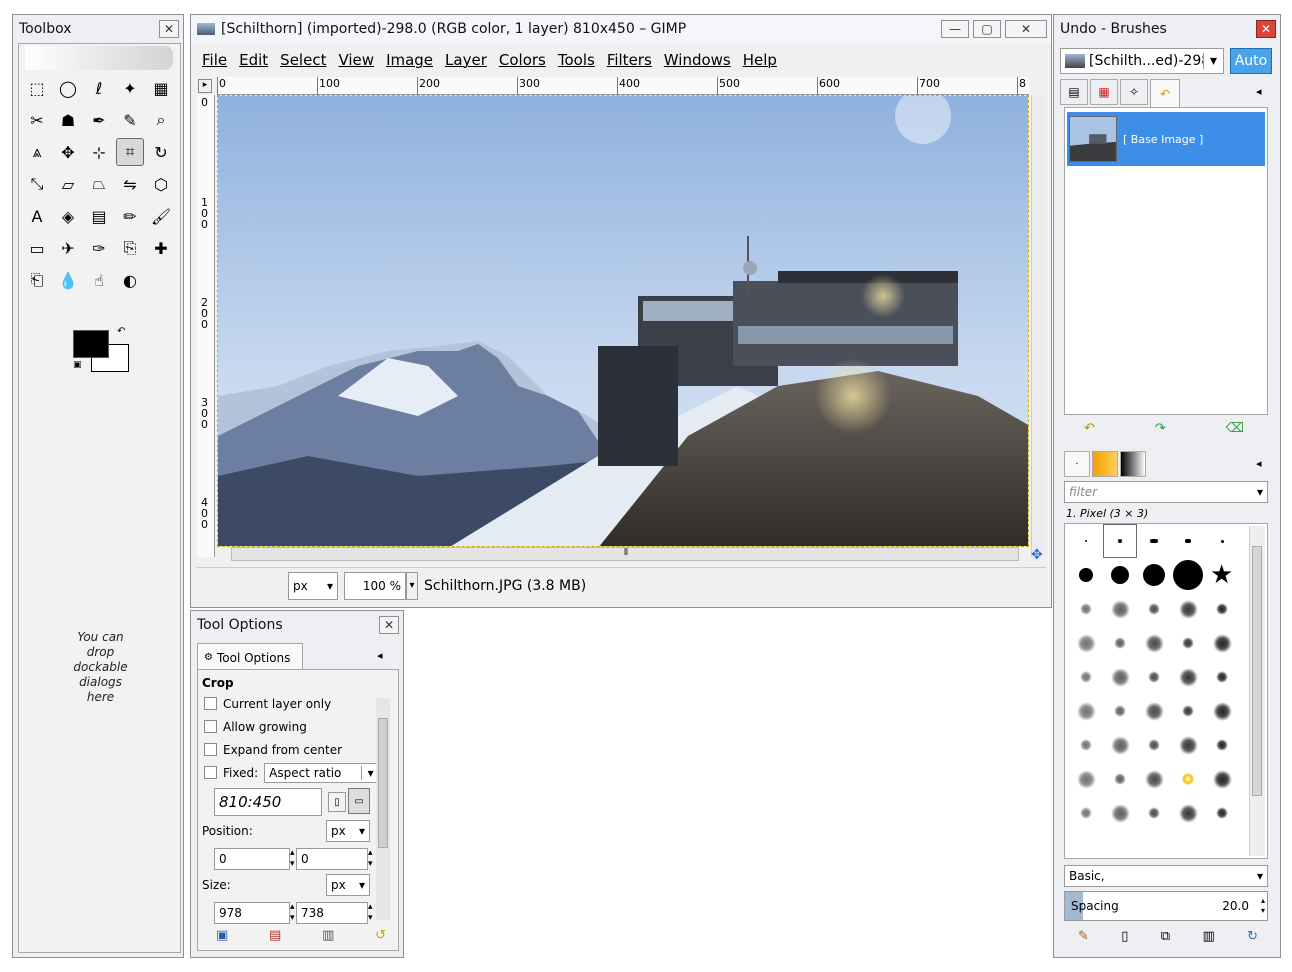 Image resolution: width=1292 pixels, height=972 pixels. Describe the element at coordinates (1166, 906) in the screenshot. I see `spacing-slider: Spacing 20.0 ▴ ▾` at that location.